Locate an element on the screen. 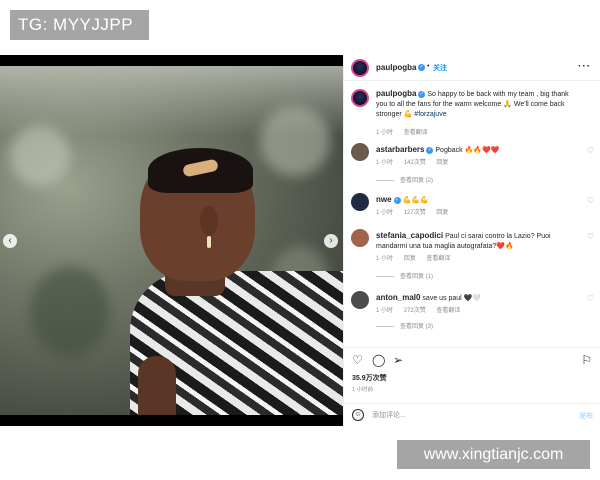  comment-meta: 1 小时 272次赞 查看翻译 is located at coordinates (422, 309).